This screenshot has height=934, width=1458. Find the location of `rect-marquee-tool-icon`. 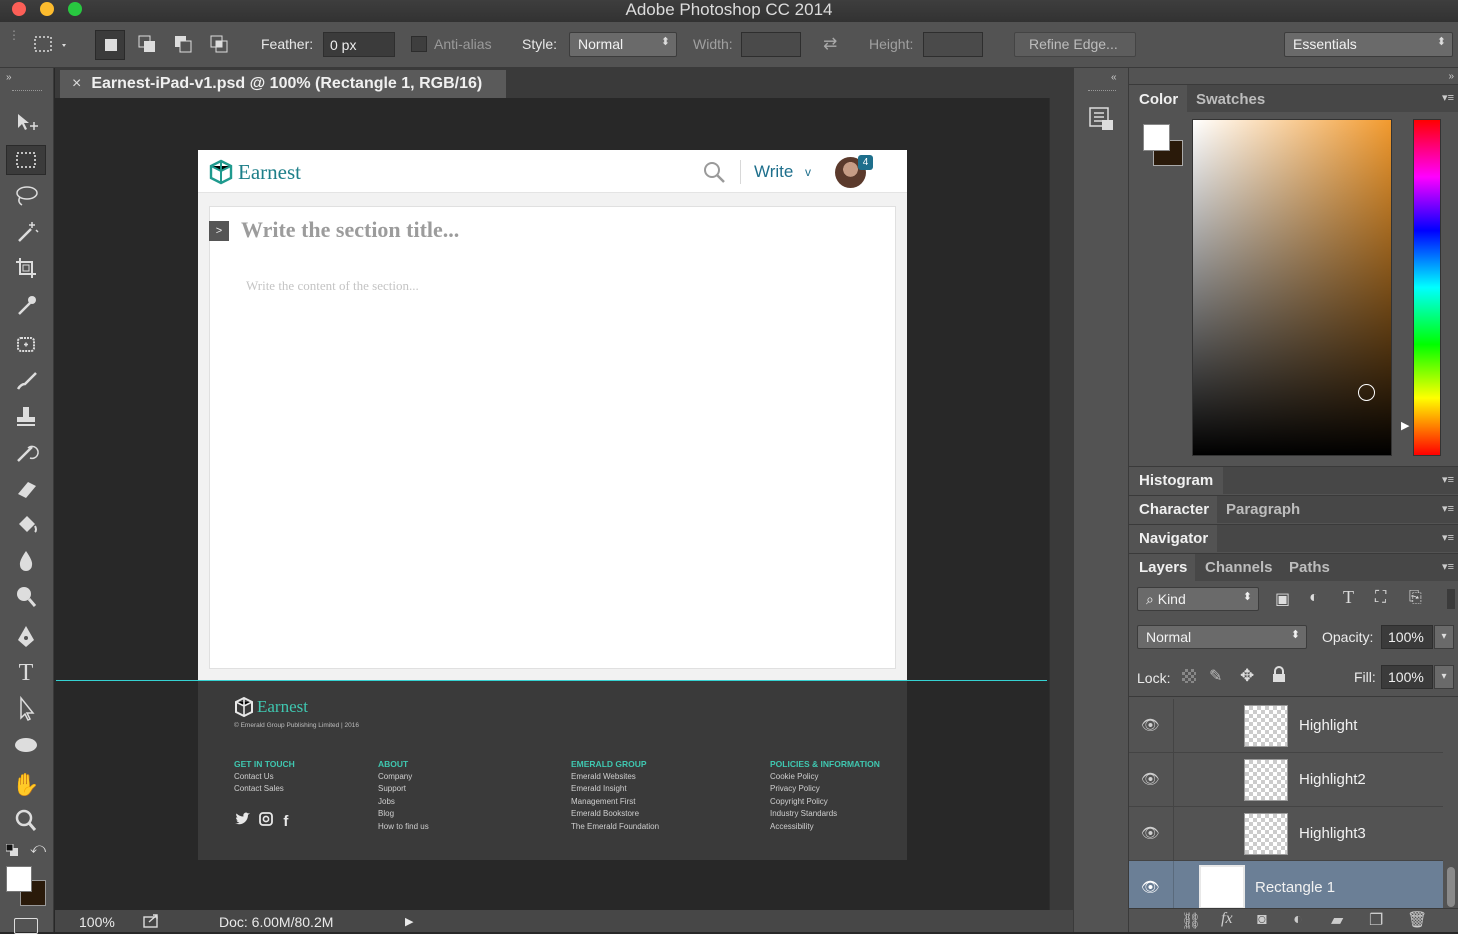

rect-marquee-tool-icon is located at coordinates (26, 160).